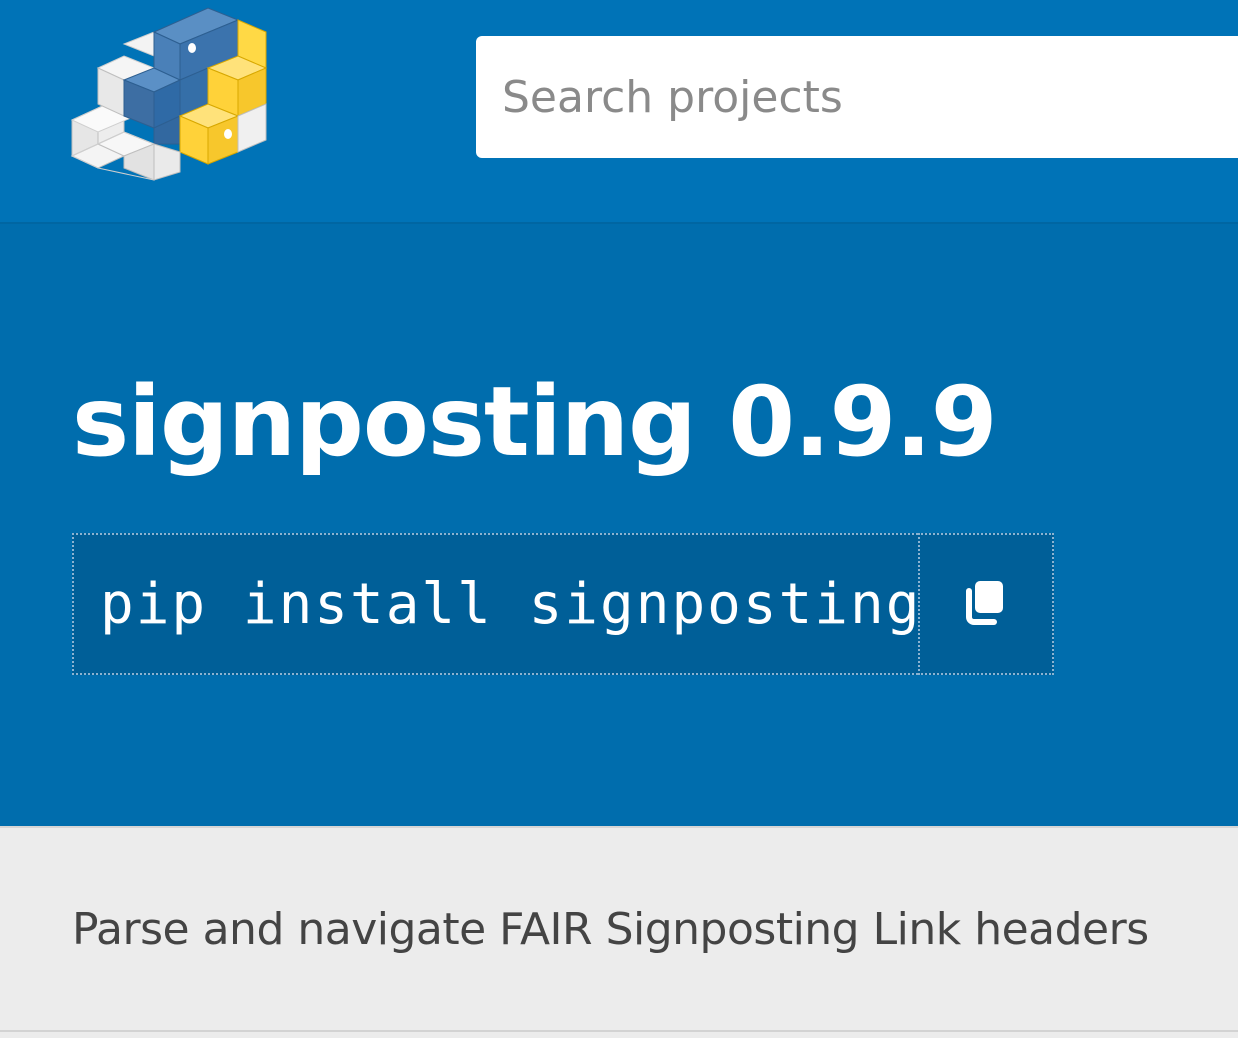 Image resolution: width=1238 pixels, height=1038 pixels. I want to click on copy-button, so click(986, 604).